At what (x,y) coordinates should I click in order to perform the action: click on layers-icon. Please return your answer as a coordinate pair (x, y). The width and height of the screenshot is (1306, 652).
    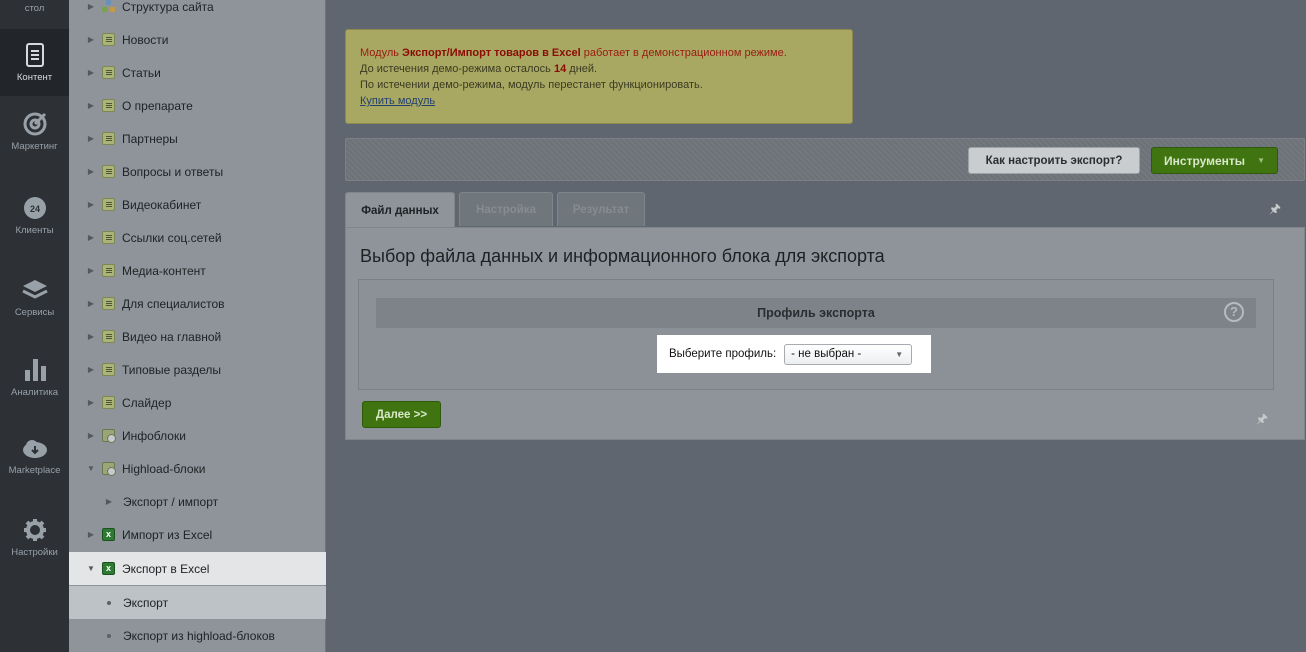
    Looking at the image, I should click on (34, 289).